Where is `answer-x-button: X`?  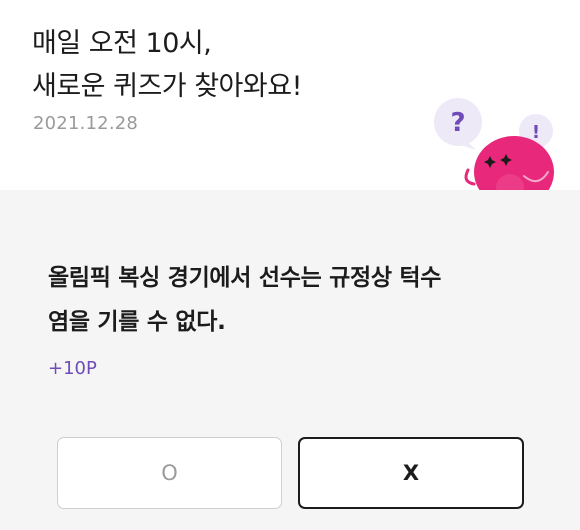 answer-x-button: X is located at coordinates (411, 473).